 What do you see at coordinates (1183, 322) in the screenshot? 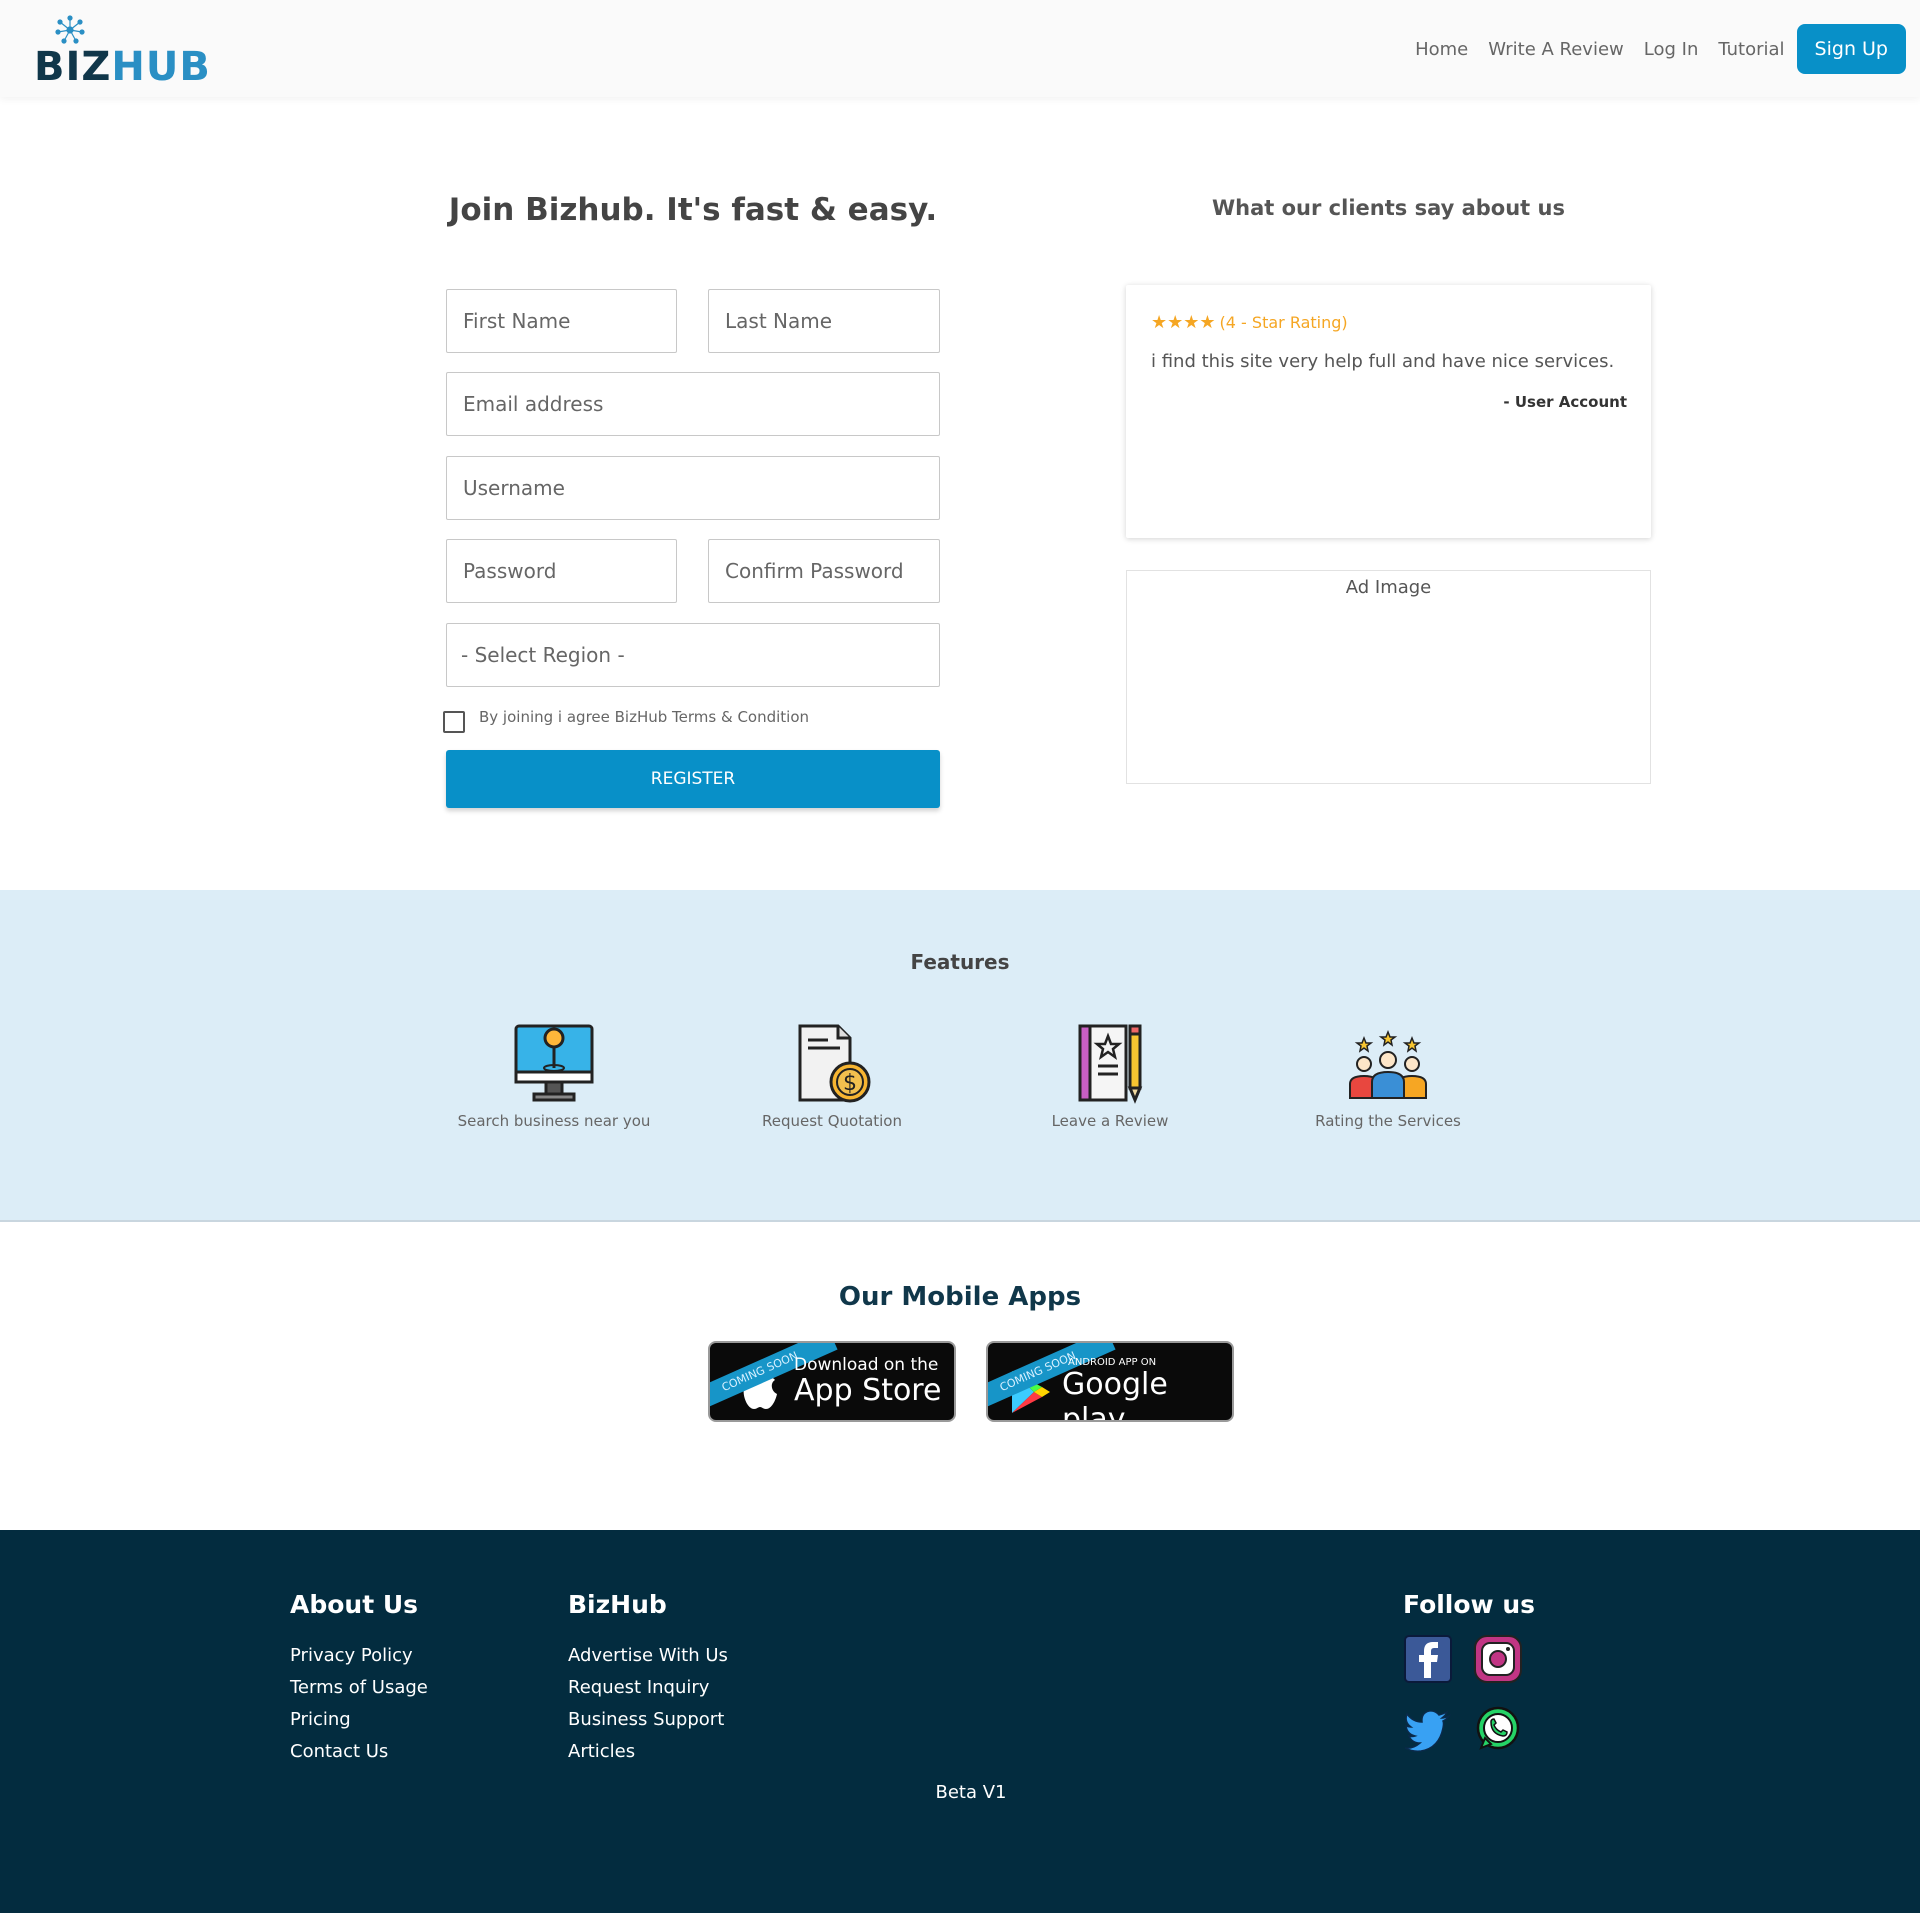
I see `stars-icon: ★★★★` at bounding box center [1183, 322].